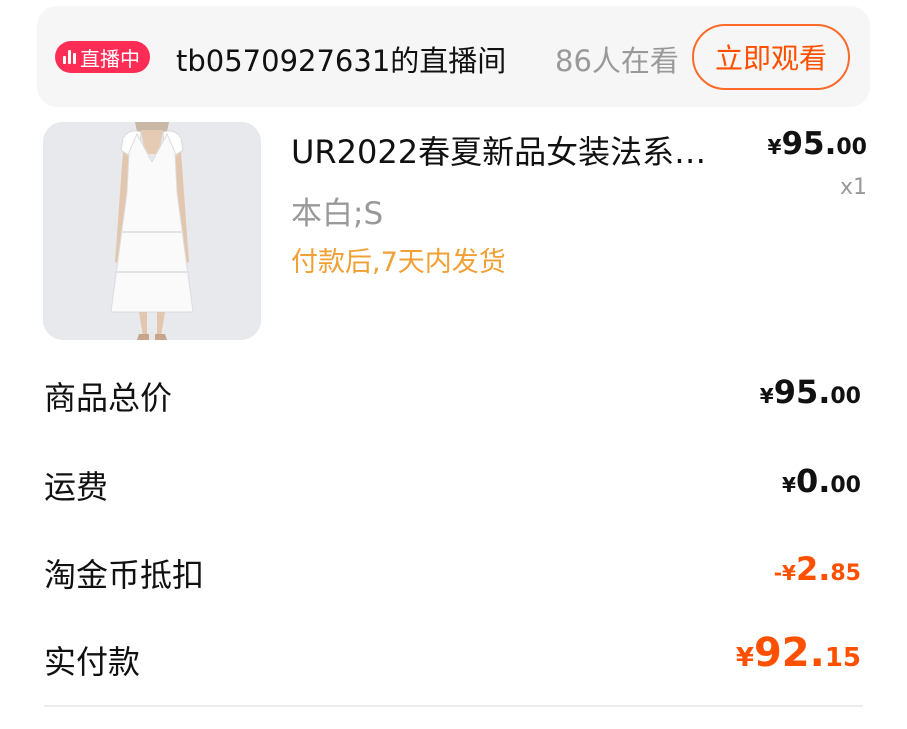 This screenshot has width=907, height=729. I want to click on subtotal-decimal: 00, so click(845, 396).